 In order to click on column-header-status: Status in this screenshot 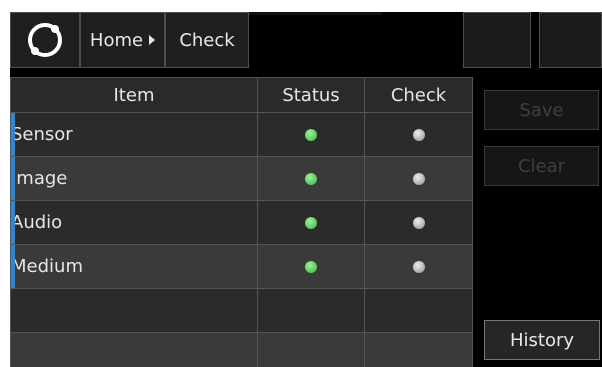, I will do `click(311, 95)`.